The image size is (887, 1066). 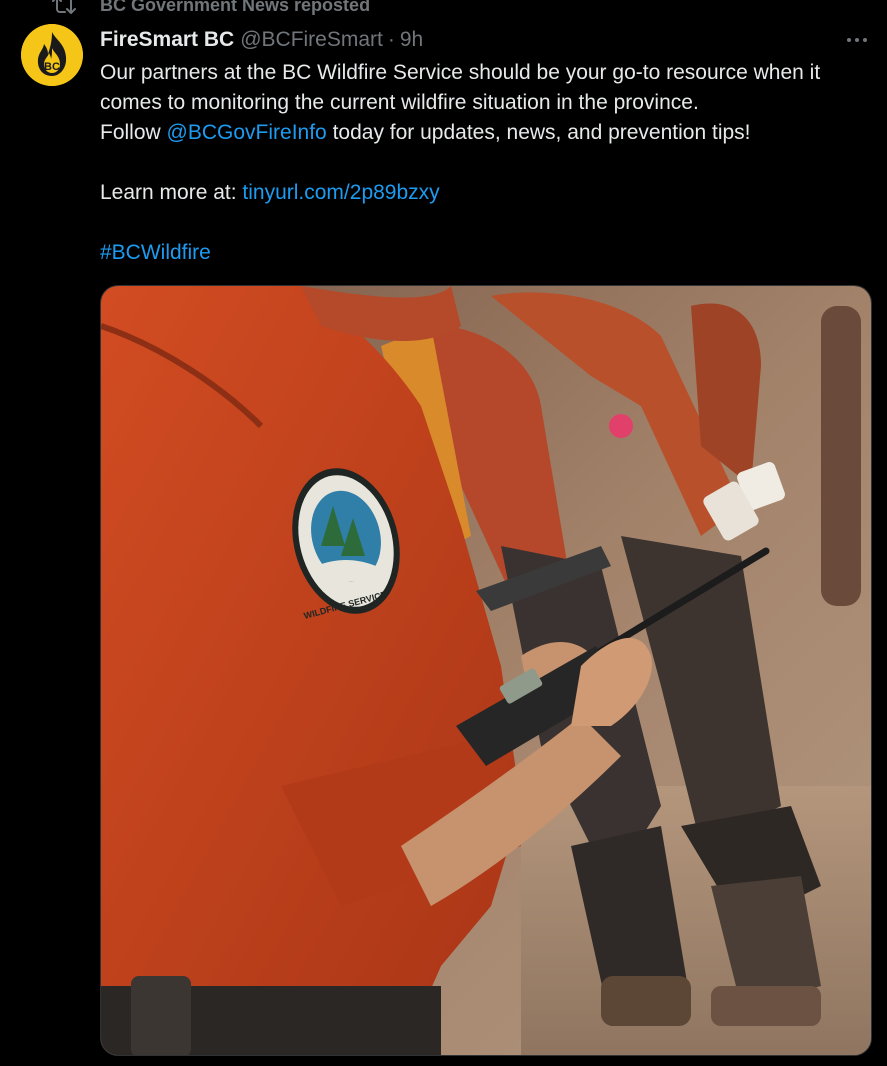 What do you see at coordinates (167, 40) in the screenshot?
I see `display-name: FireSmart BC` at bounding box center [167, 40].